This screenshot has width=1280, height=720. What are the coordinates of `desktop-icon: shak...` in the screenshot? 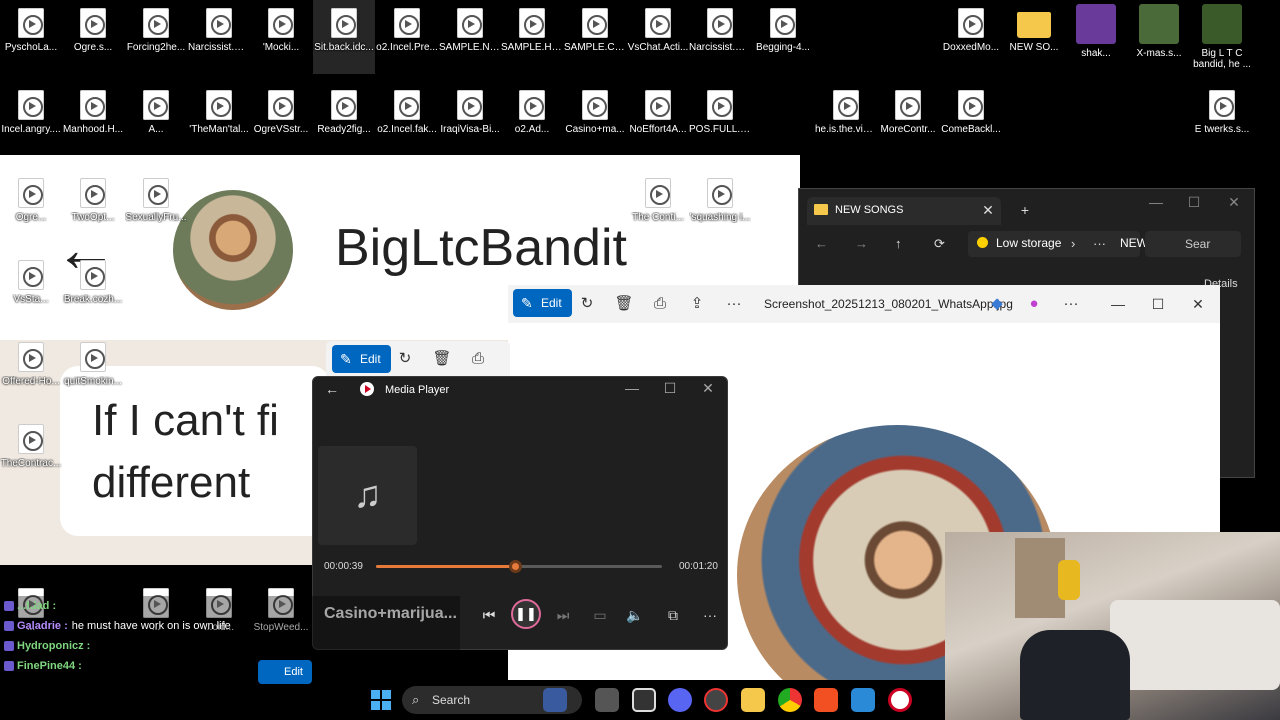 It's located at (1096, 37).